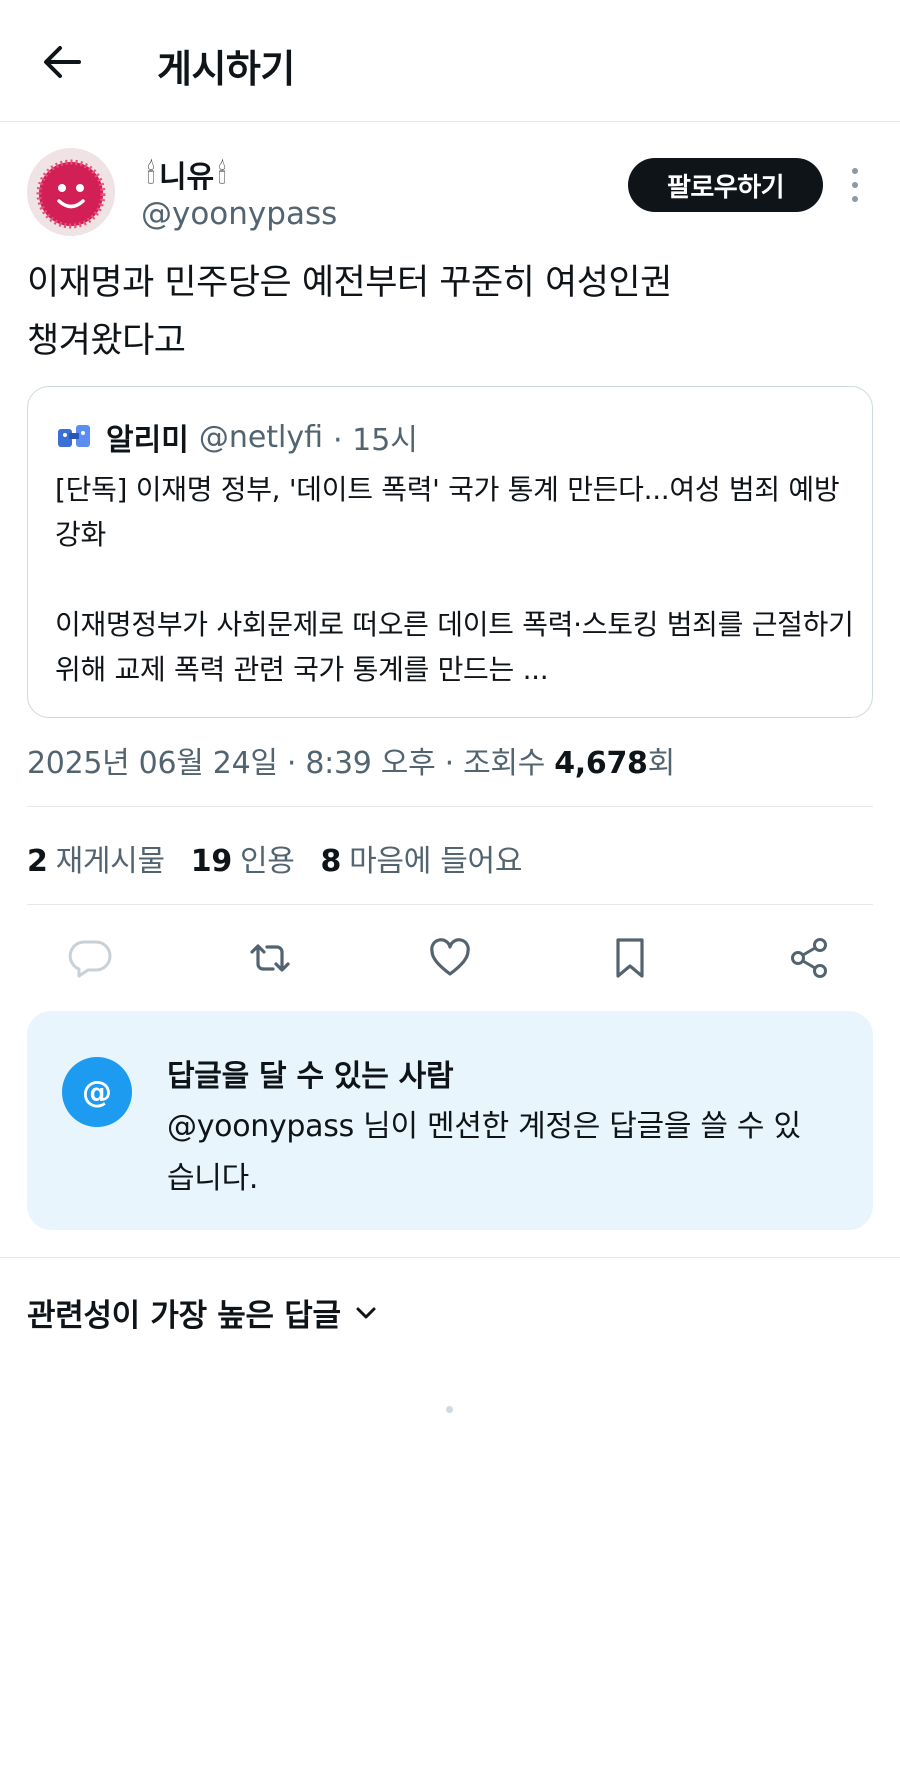 The height and width of the screenshot is (1783, 900). Describe the element at coordinates (349, 283) in the screenshot. I see `post-text-line: 이재명과 민주당은 예전부터 꾸준히 여성인권` at that location.